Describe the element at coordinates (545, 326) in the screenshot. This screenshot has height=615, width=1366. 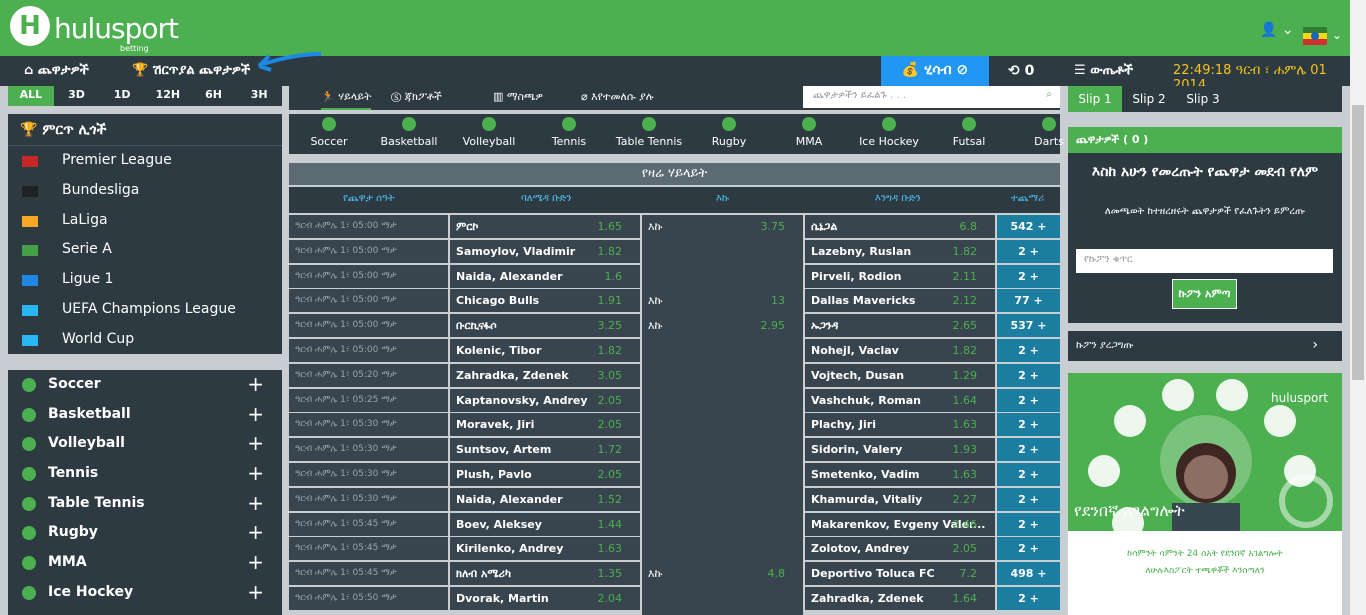
I see `home-odd-button: ቡርኪናፋሶ 3.25` at that location.